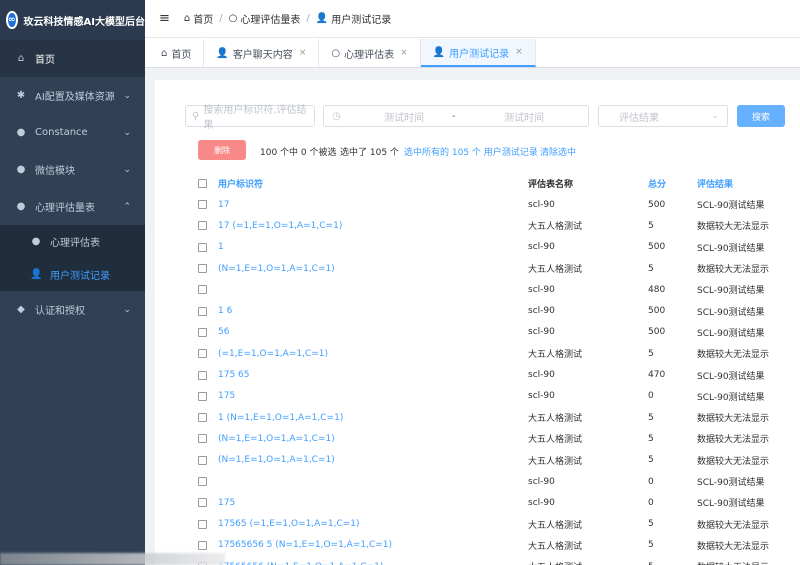 This screenshot has height=565, width=800. What do you see at coordinates (72, 206) in the screenshot?
I see `sidebar-item-psych-scale: ● 心理评估量表 ⌃` at bounding box center [72, 206].